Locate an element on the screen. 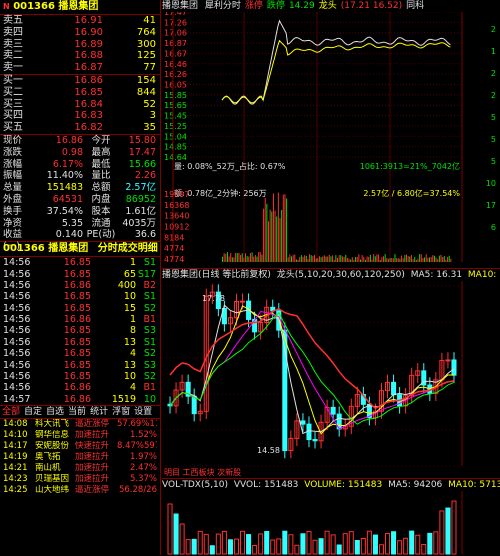 Image resolution: width=500 pixels, height=556 pixels. ask-row: 卖二 16.88 125 is located at coordinates (80, 56).